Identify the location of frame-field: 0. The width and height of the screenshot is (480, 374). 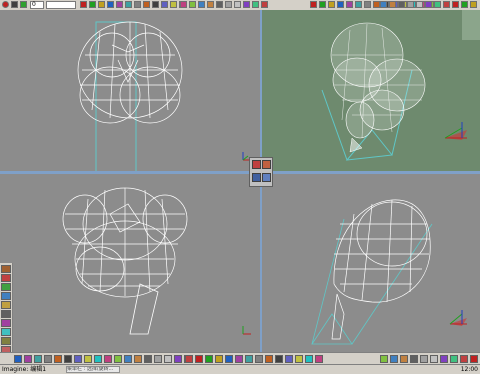
(37, 5).